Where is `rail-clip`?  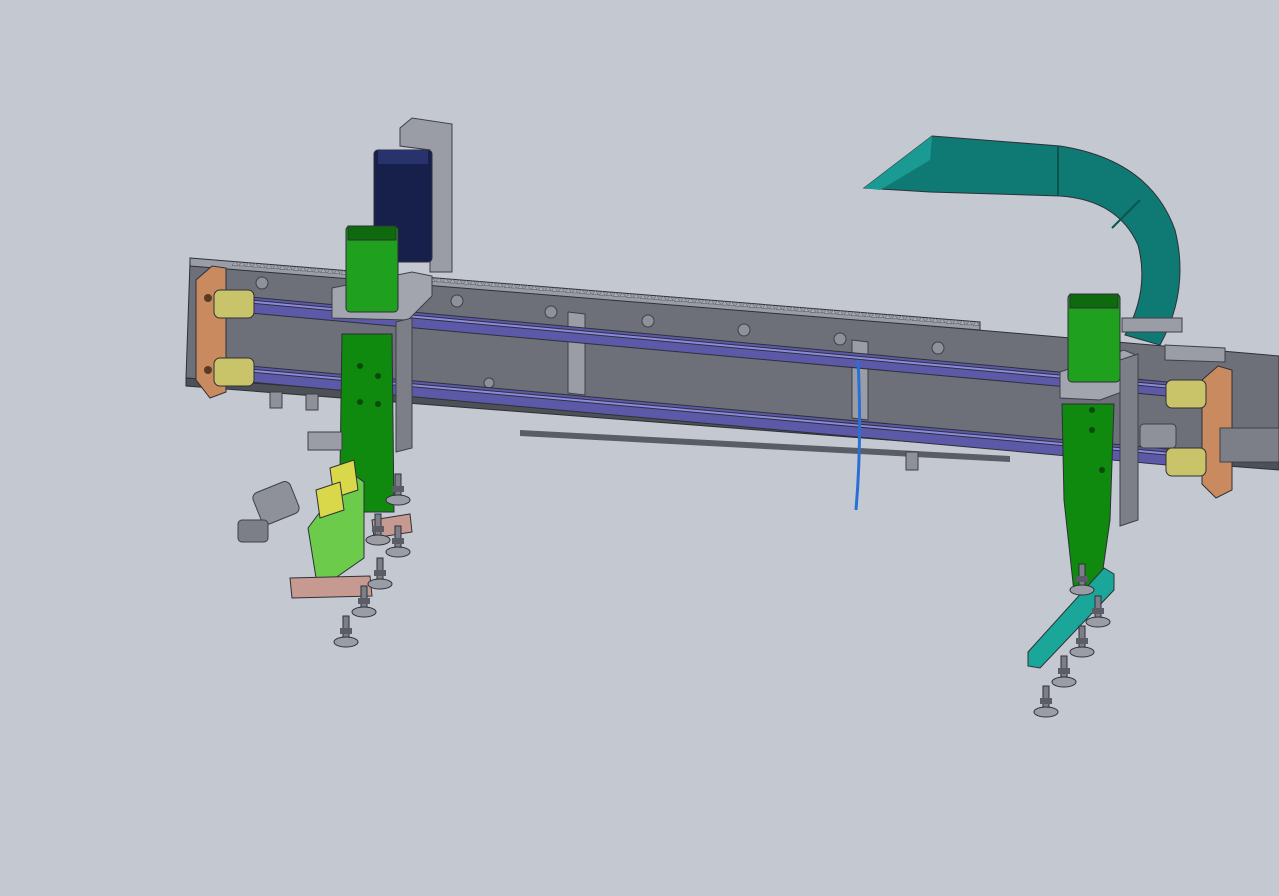
rail-clip is located at coordinates (576, 353).